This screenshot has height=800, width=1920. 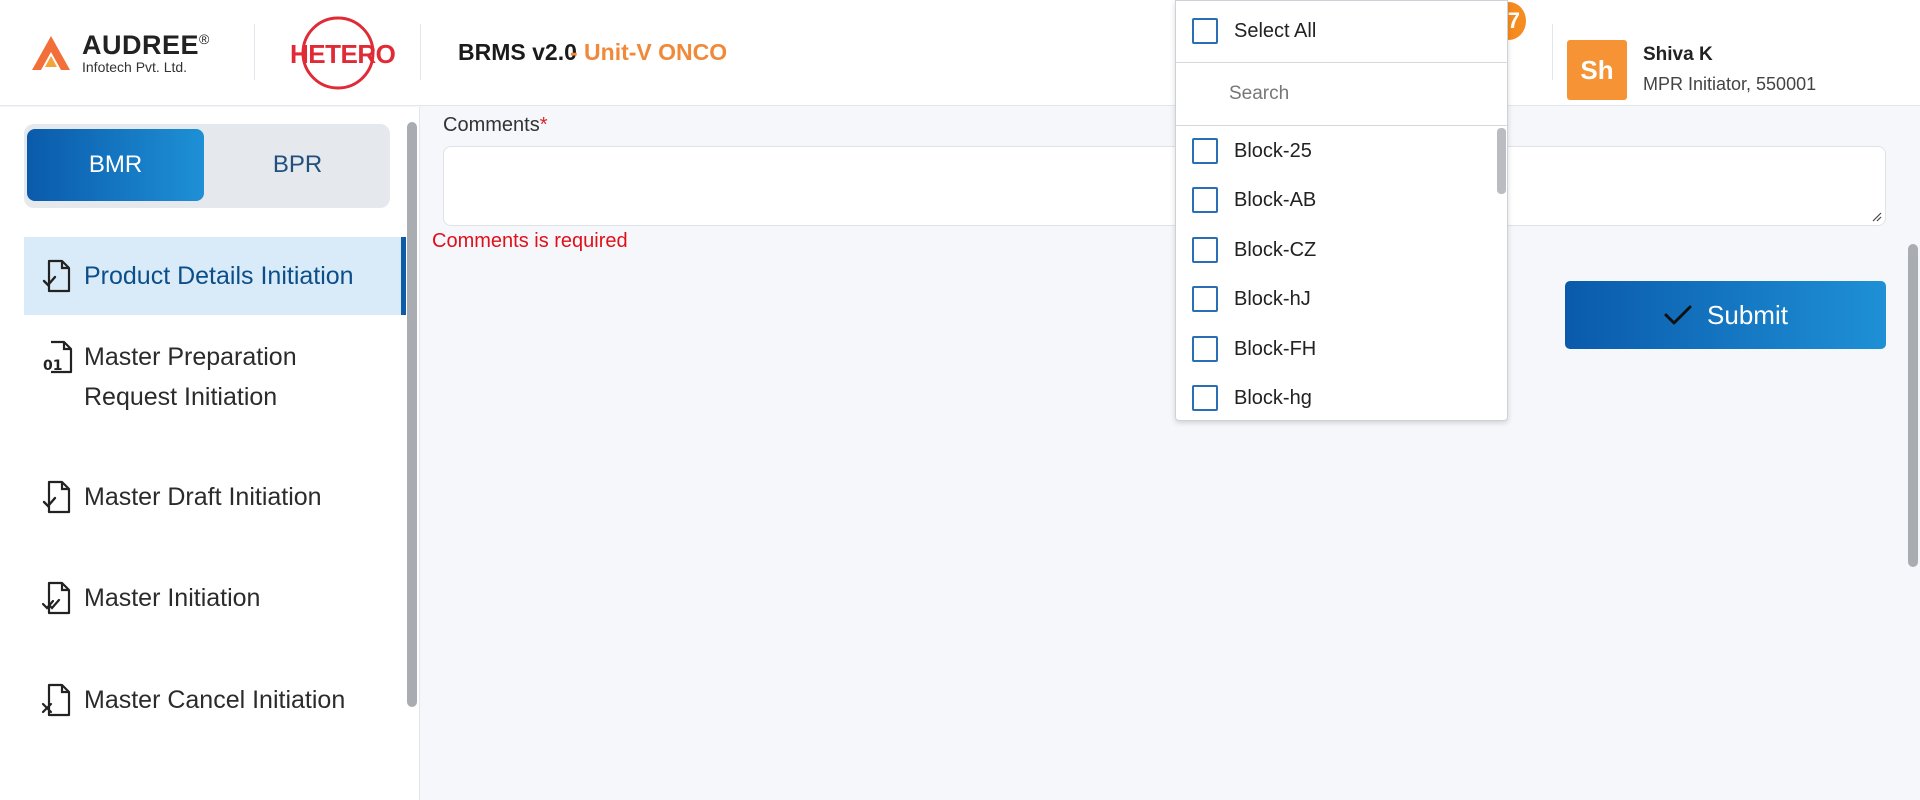 What do you see at coordinates (297, 165) in the screenshot?
I see `toggle-bpr: BPR` at bounding box center [297, 165].